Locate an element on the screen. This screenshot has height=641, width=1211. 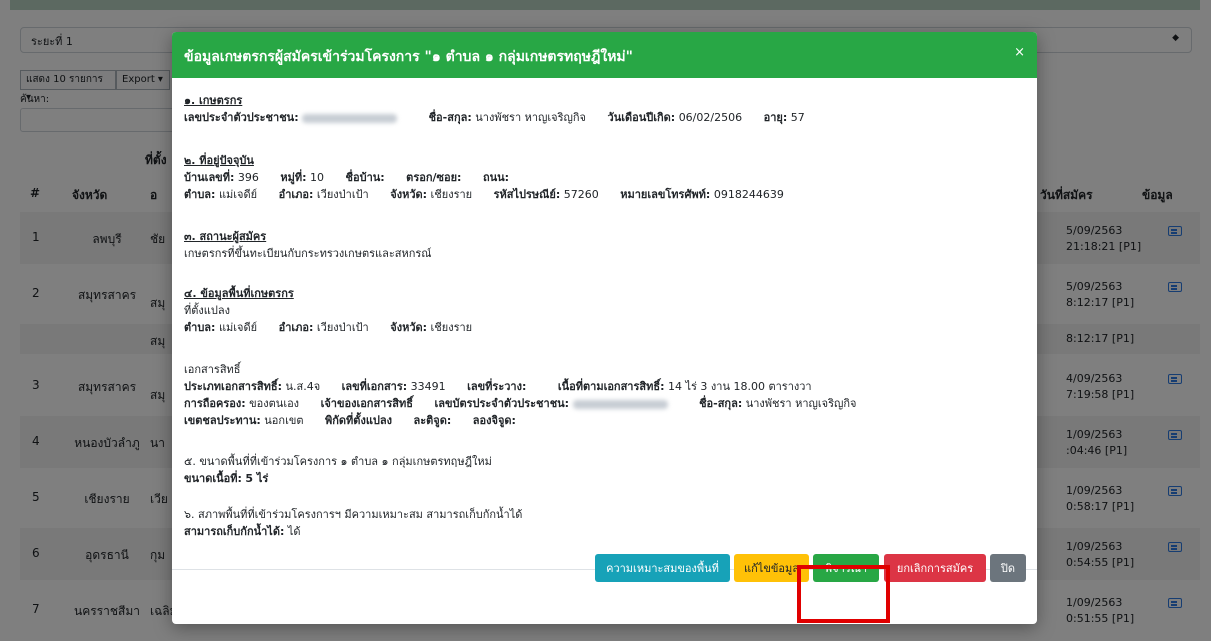
close-icon: × is located at coordinates (1019, 52).